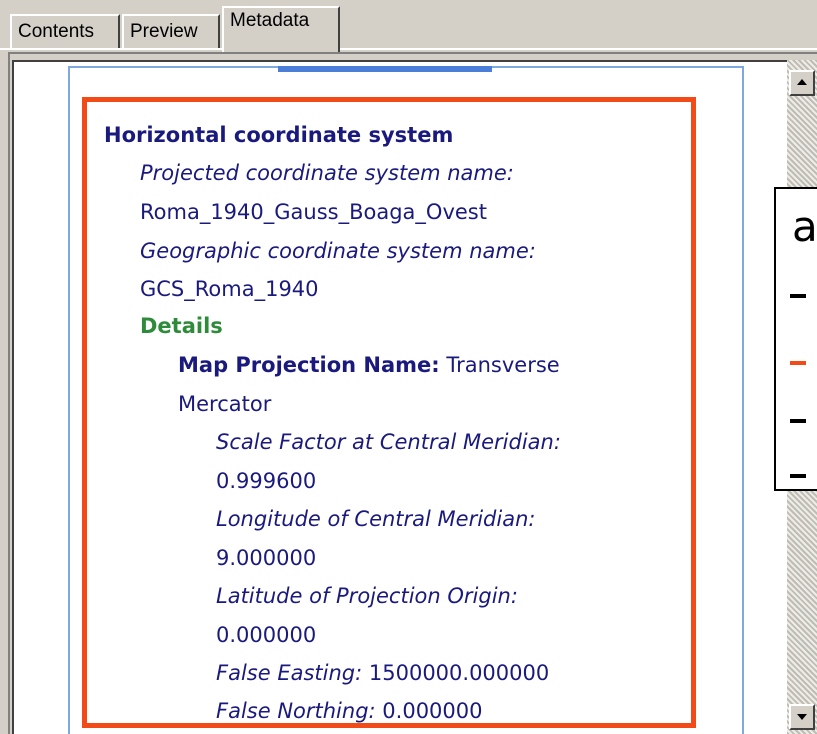 This screenshot has height=734, width=817. I want to click on map-projection-value-2: Mercator, so click(225, 404).